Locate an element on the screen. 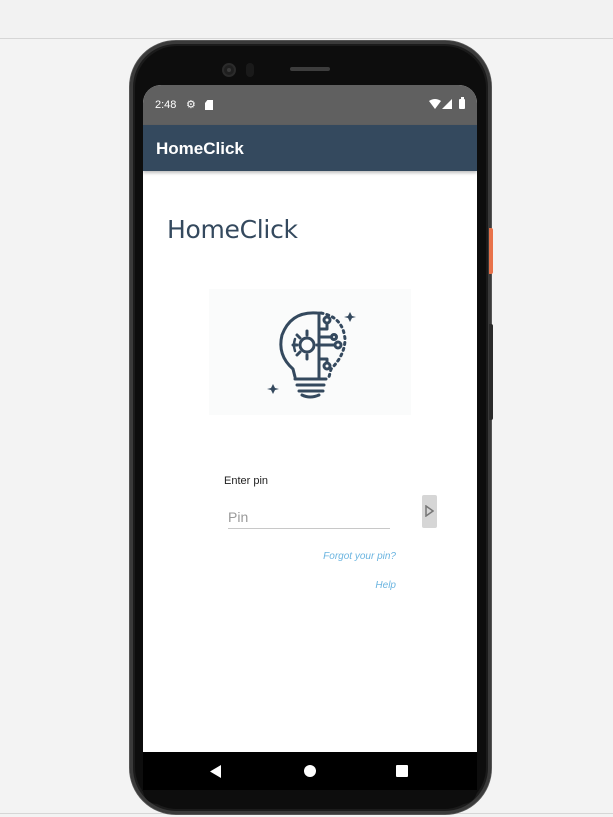 The height and width of the screenshot is (817, 613). battery-icon is located at coordinates (462, 103).